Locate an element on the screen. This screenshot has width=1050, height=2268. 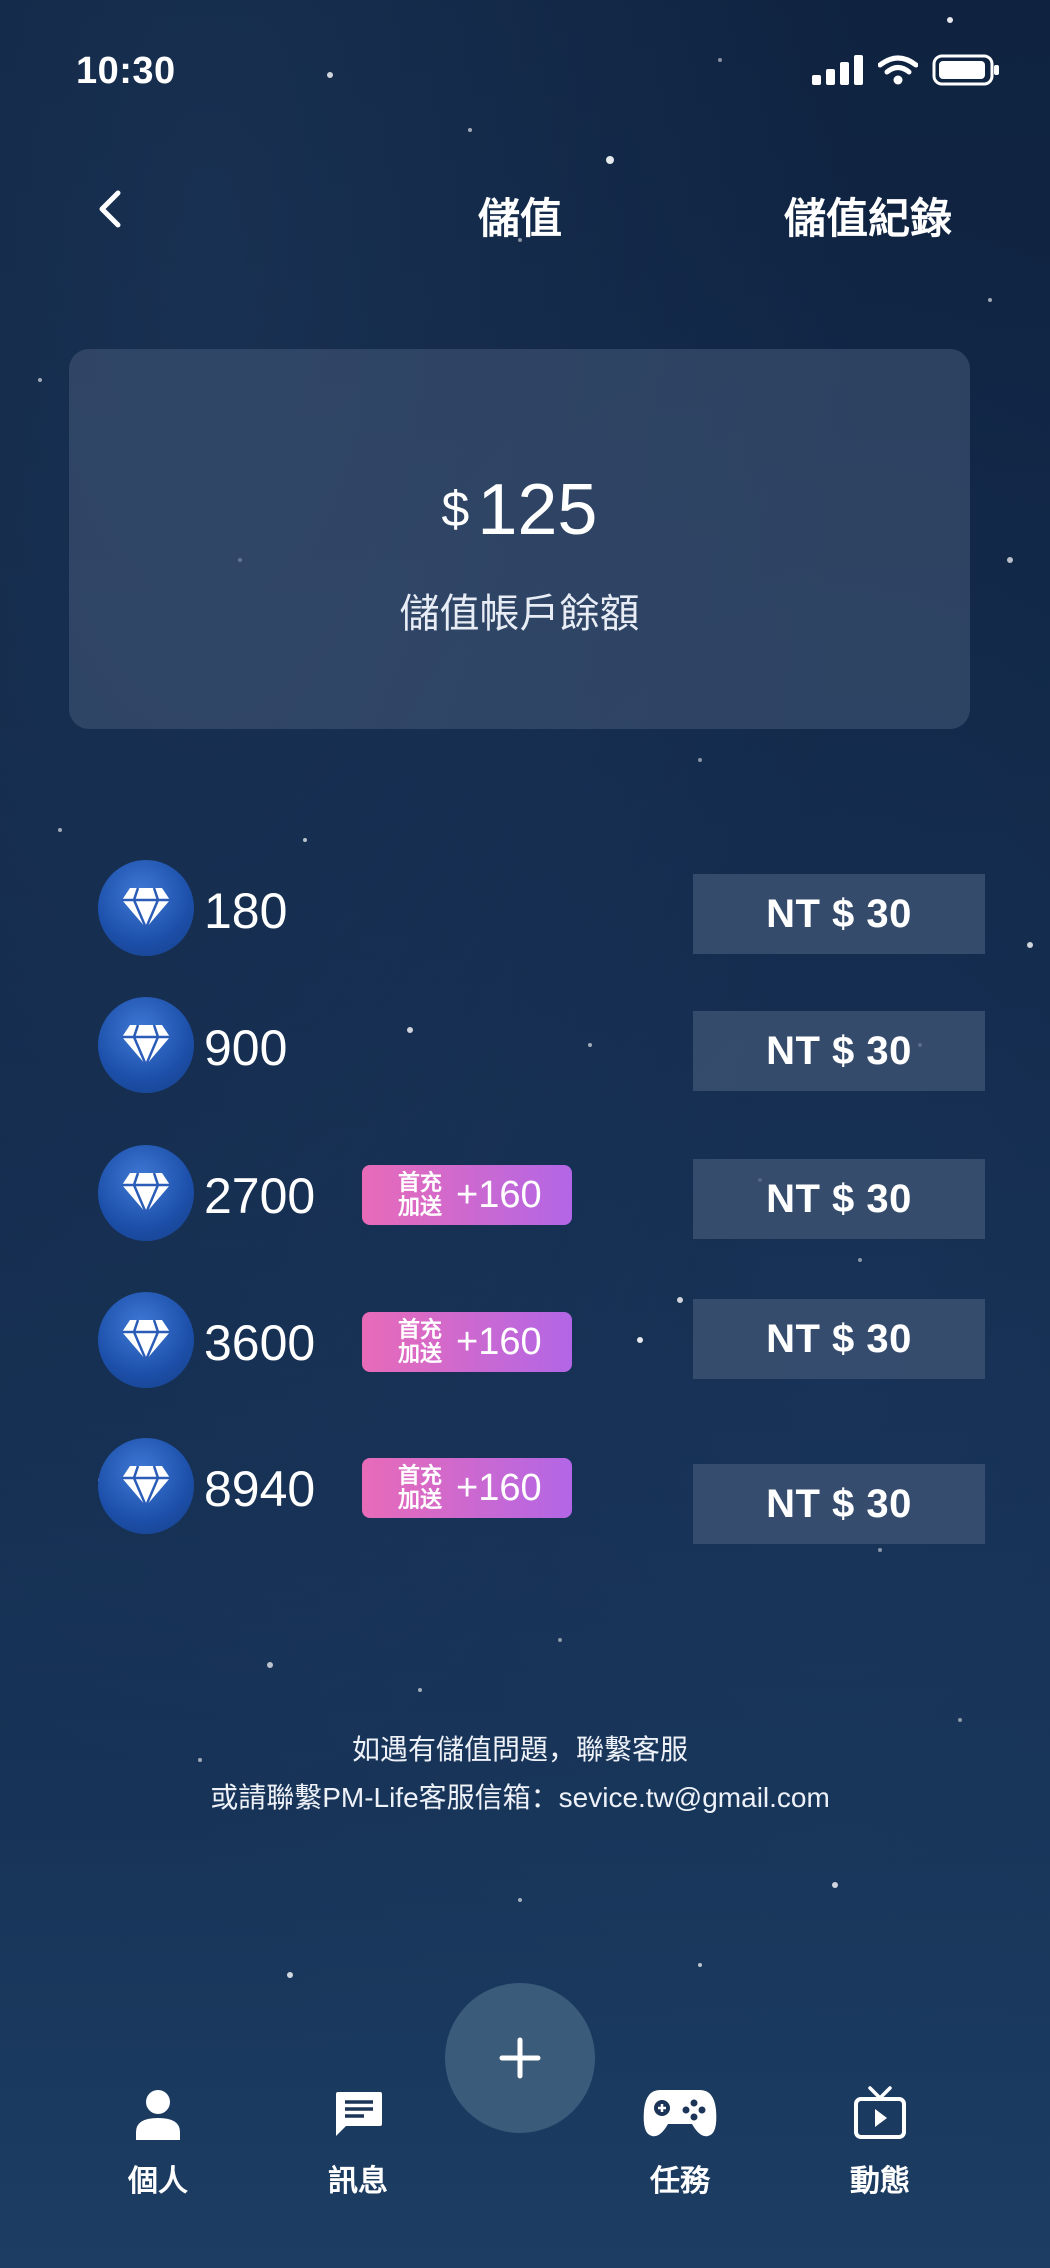
add-button is located at coordinates (520, 2058).